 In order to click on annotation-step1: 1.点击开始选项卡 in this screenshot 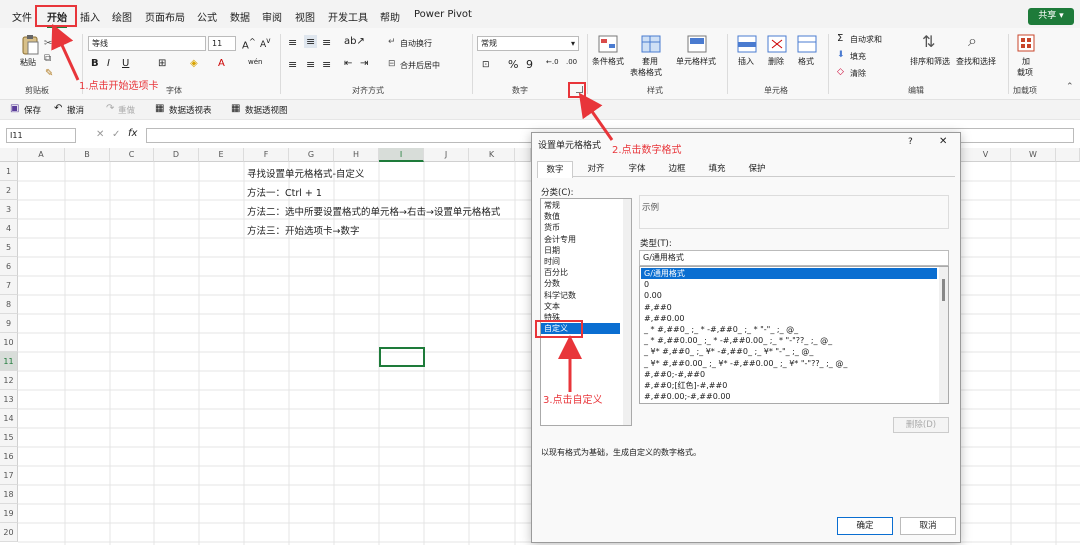, I will do `click(119, 86)`.